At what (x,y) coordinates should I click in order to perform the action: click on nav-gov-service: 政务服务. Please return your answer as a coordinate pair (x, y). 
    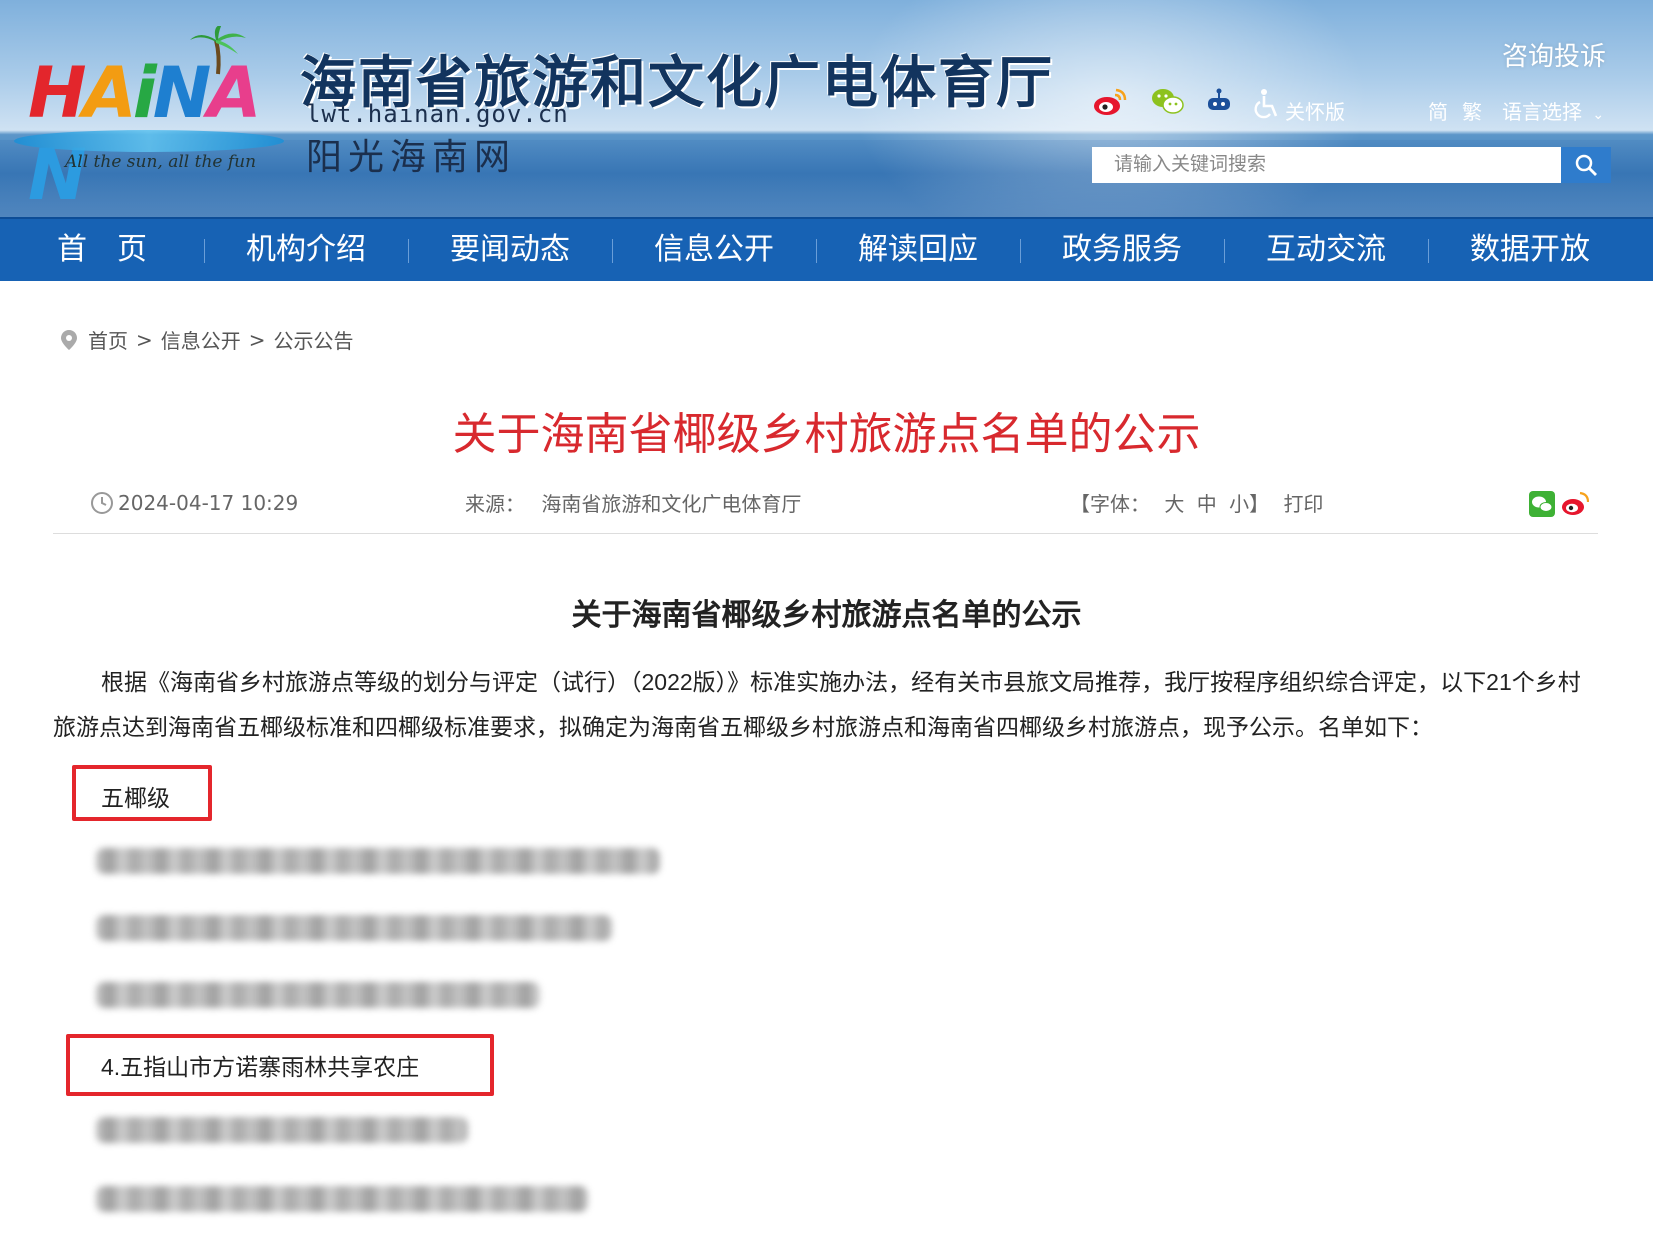
    Looking at the image, I should click on (1122, 250).